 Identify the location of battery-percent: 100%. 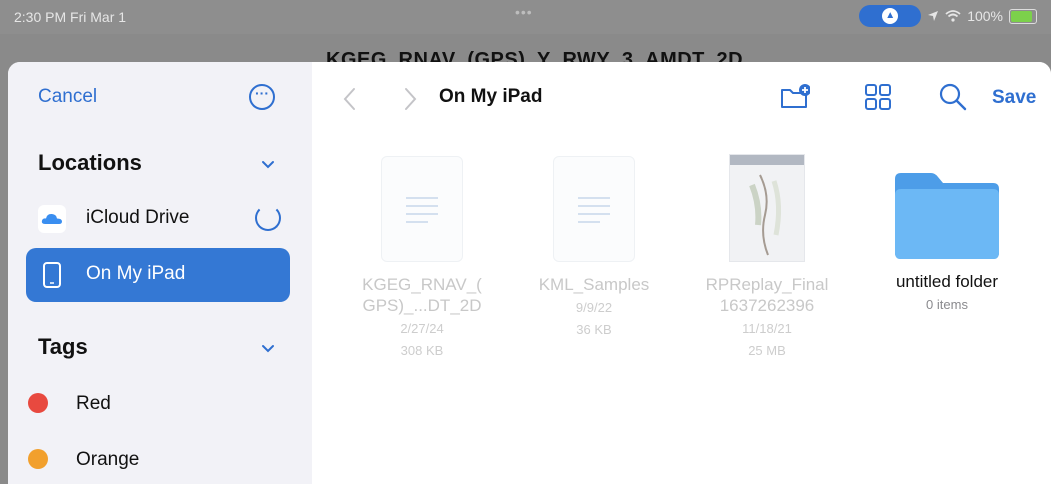
(985, 16).